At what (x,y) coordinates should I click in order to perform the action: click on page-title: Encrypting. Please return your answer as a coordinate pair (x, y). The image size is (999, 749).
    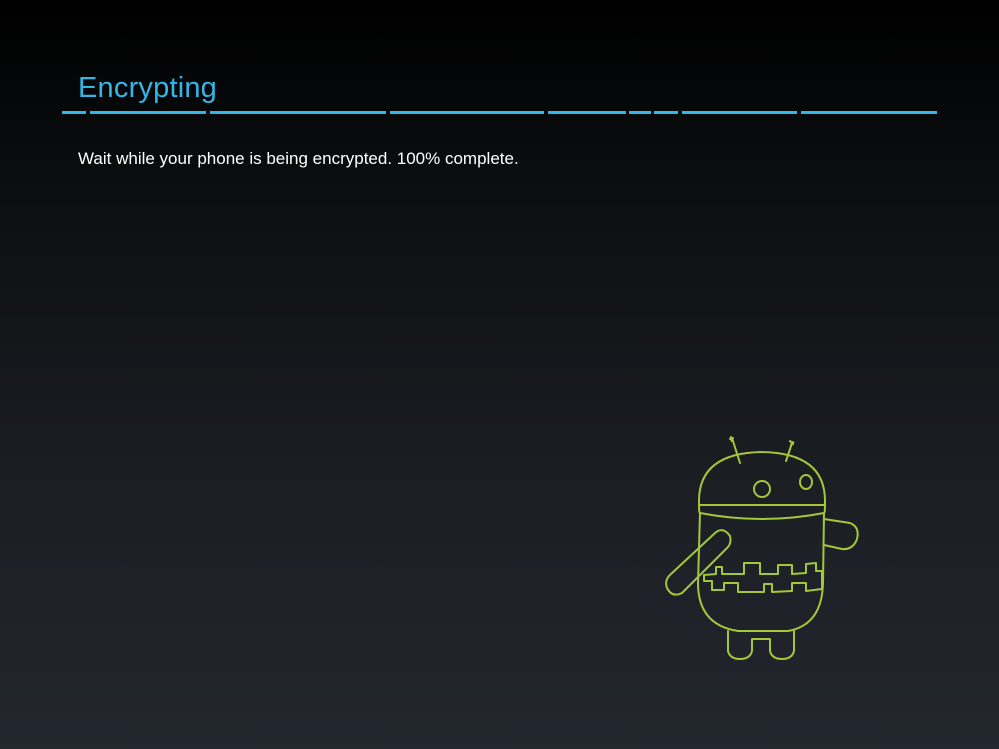
    Looking at the image, I should click on (148, 88).